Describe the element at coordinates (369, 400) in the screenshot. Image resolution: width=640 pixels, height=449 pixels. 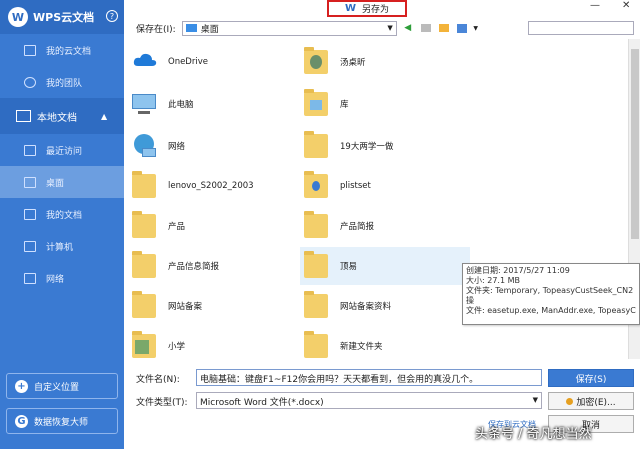
I see `filetype-select: Microsoft Word 文件(*.docx) ▼` at that location.